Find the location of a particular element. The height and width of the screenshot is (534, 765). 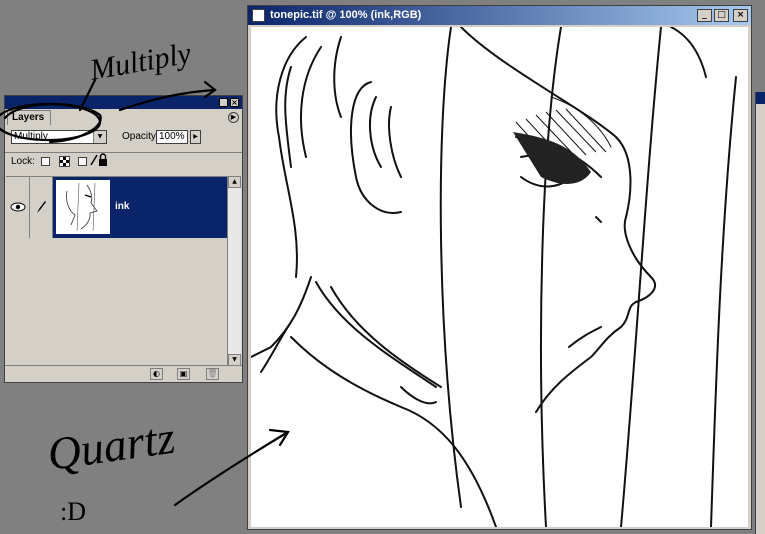

layer-thumbnail is located at coordinates (83, 207).